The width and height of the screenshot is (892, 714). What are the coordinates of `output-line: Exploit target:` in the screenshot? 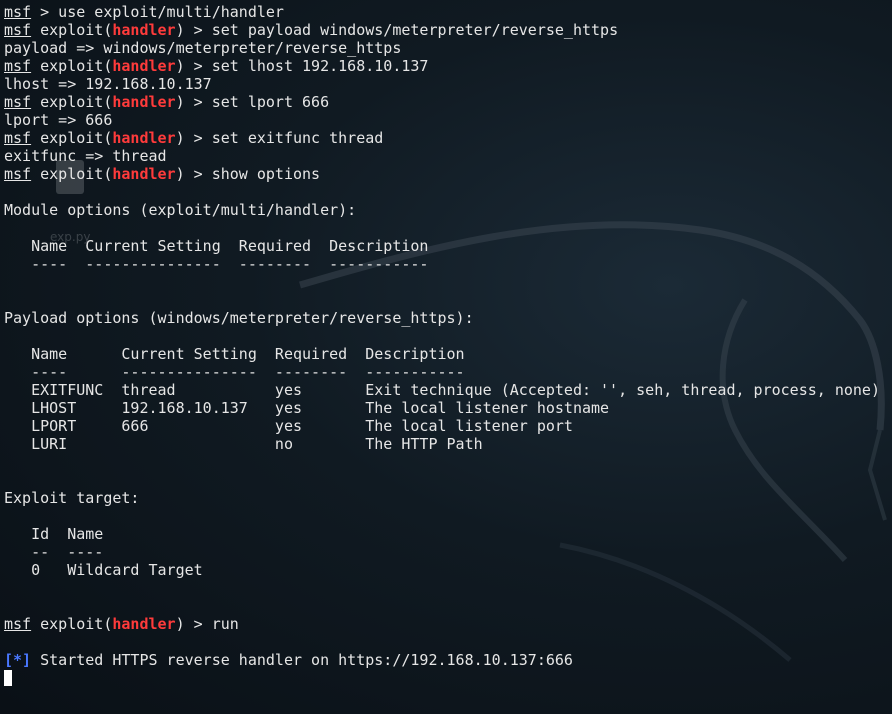 It's located at (72, 498).